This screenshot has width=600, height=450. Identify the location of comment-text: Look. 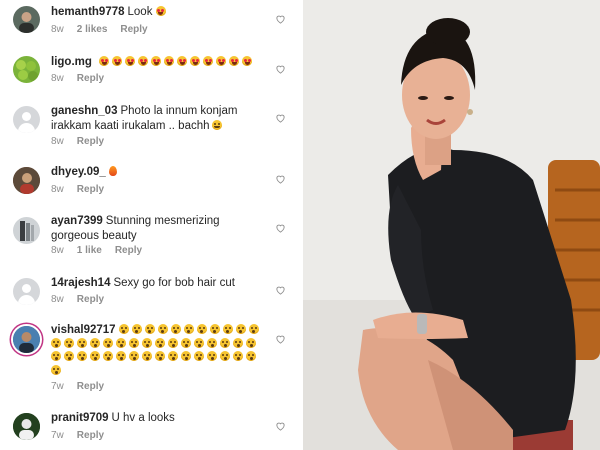
(140, 12).